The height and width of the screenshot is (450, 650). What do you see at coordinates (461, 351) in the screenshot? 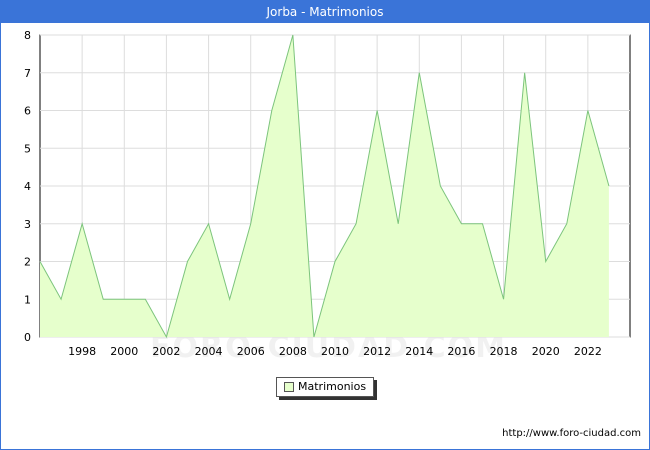
I see `x-tick-label: 2016` at bounding box center [461, 351].